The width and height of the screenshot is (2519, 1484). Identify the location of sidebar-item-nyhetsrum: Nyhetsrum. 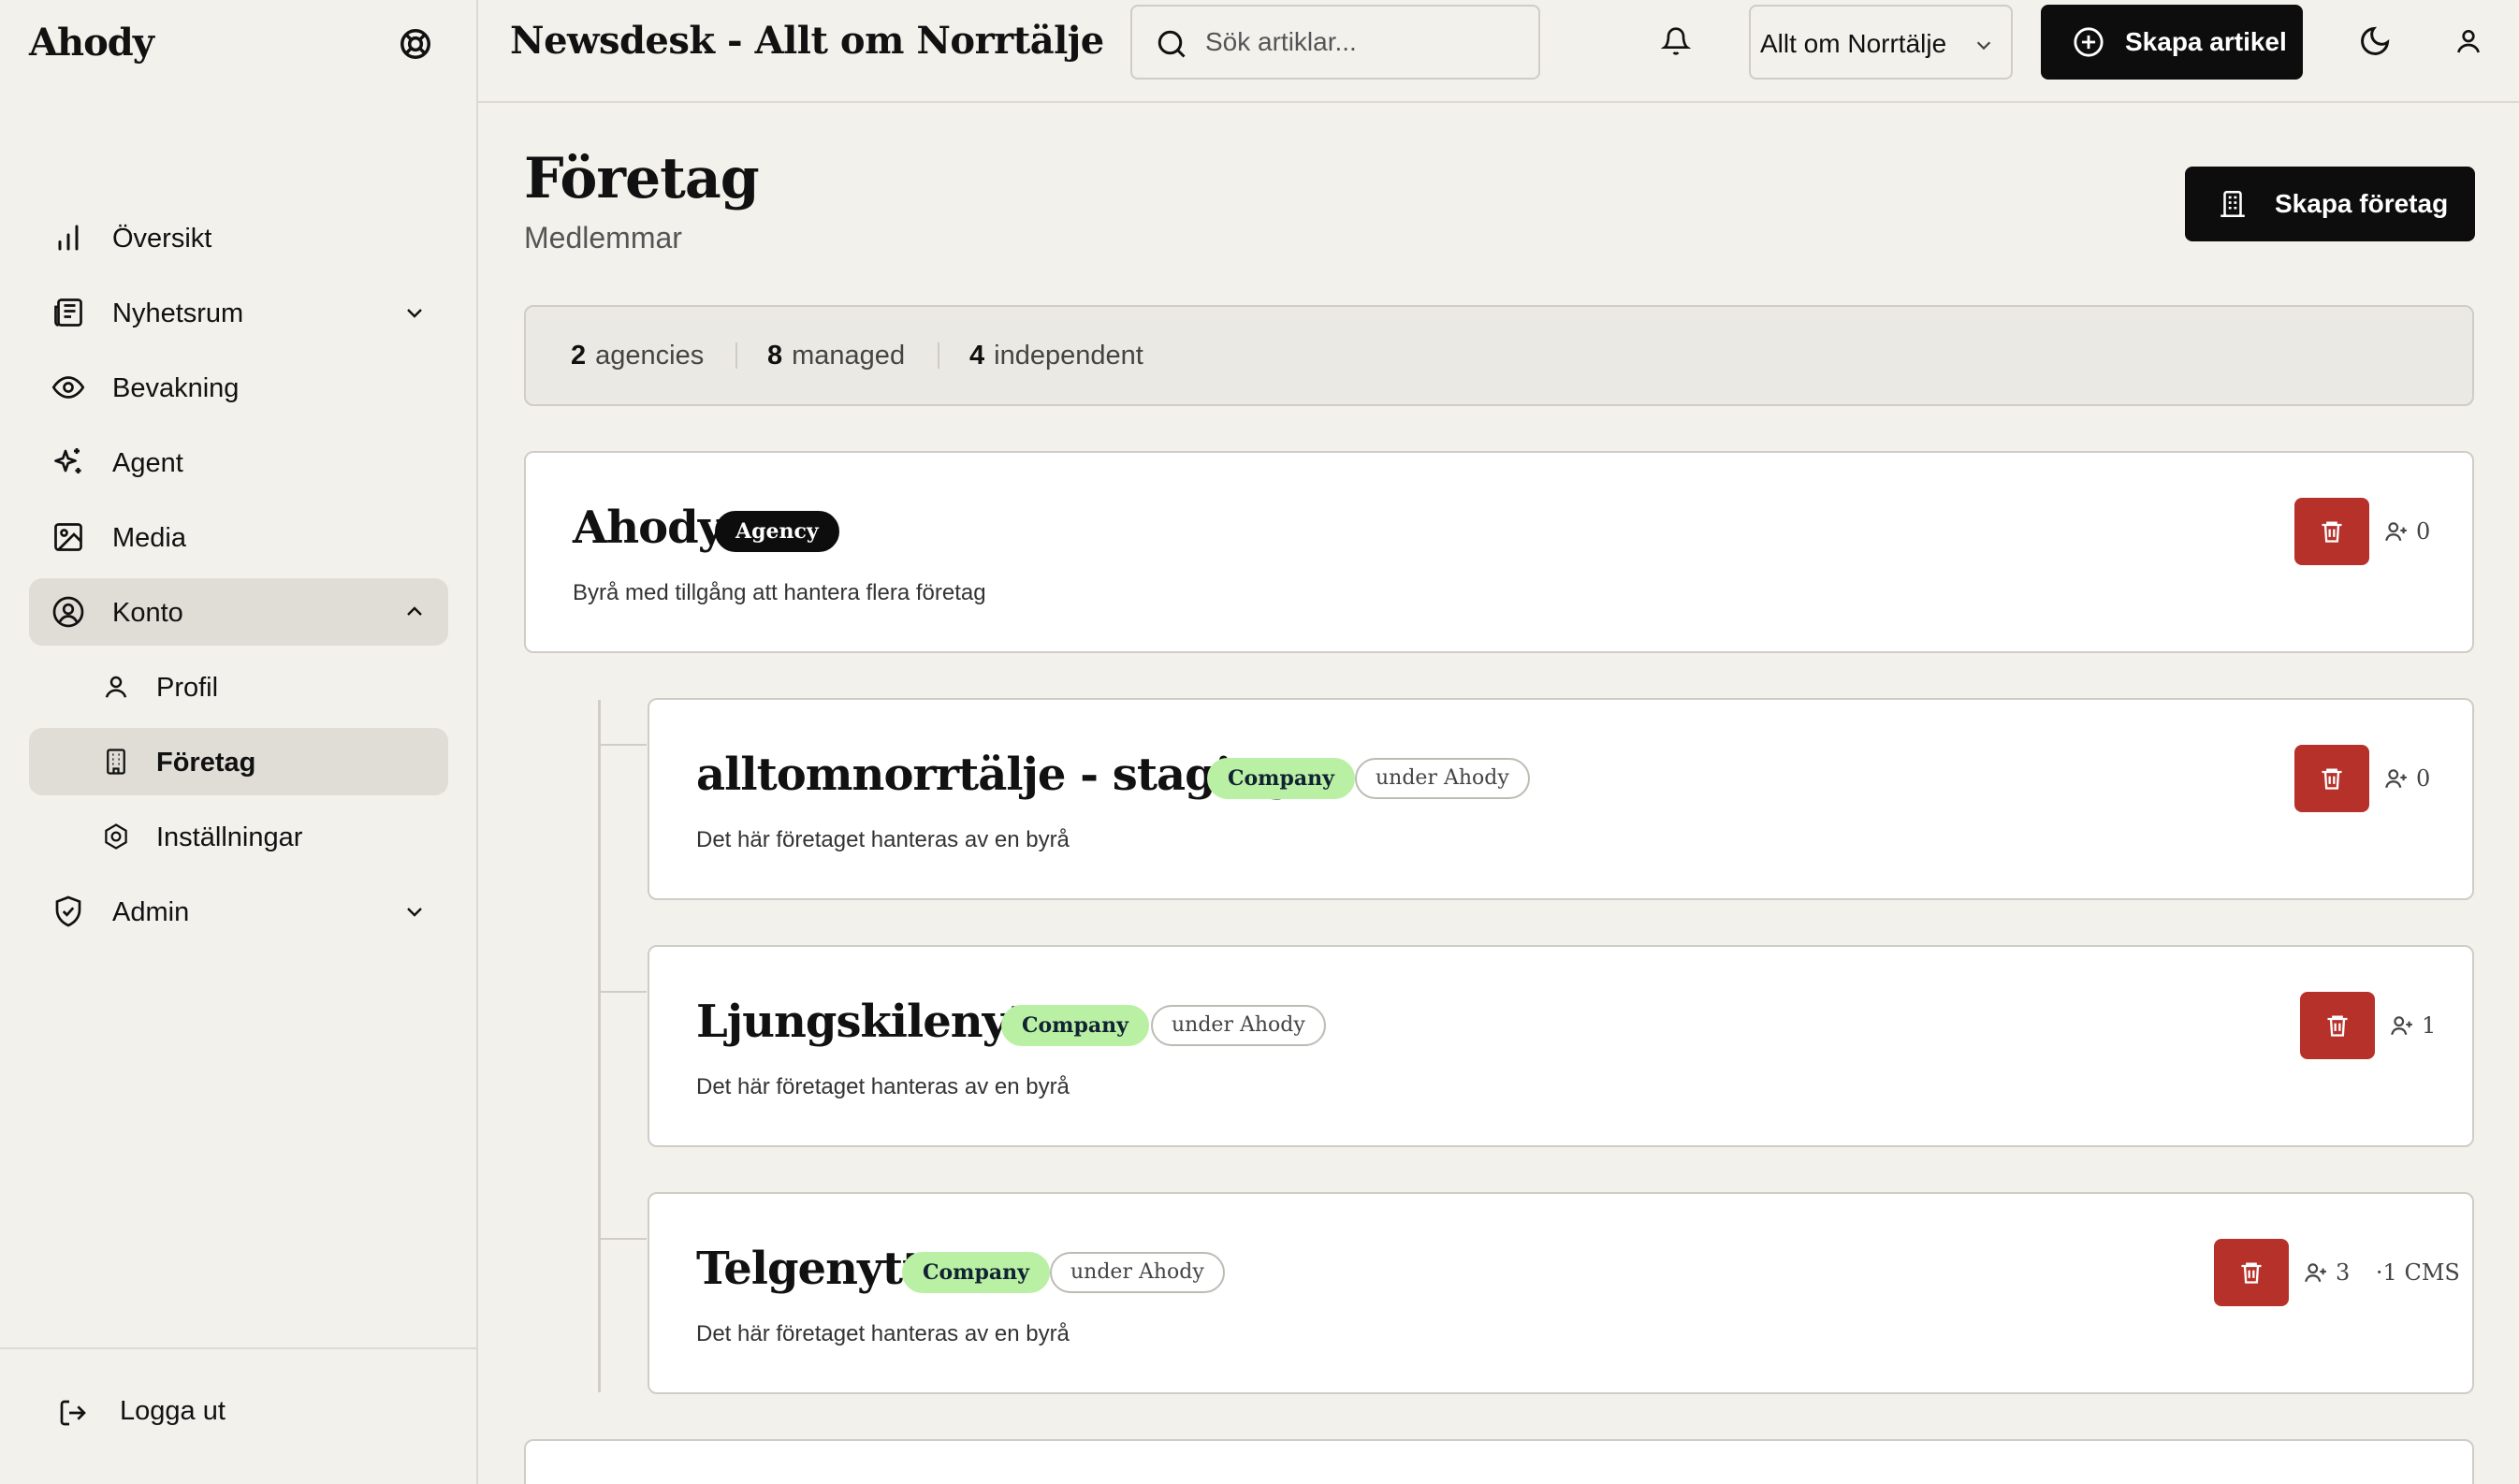
(239, 312).